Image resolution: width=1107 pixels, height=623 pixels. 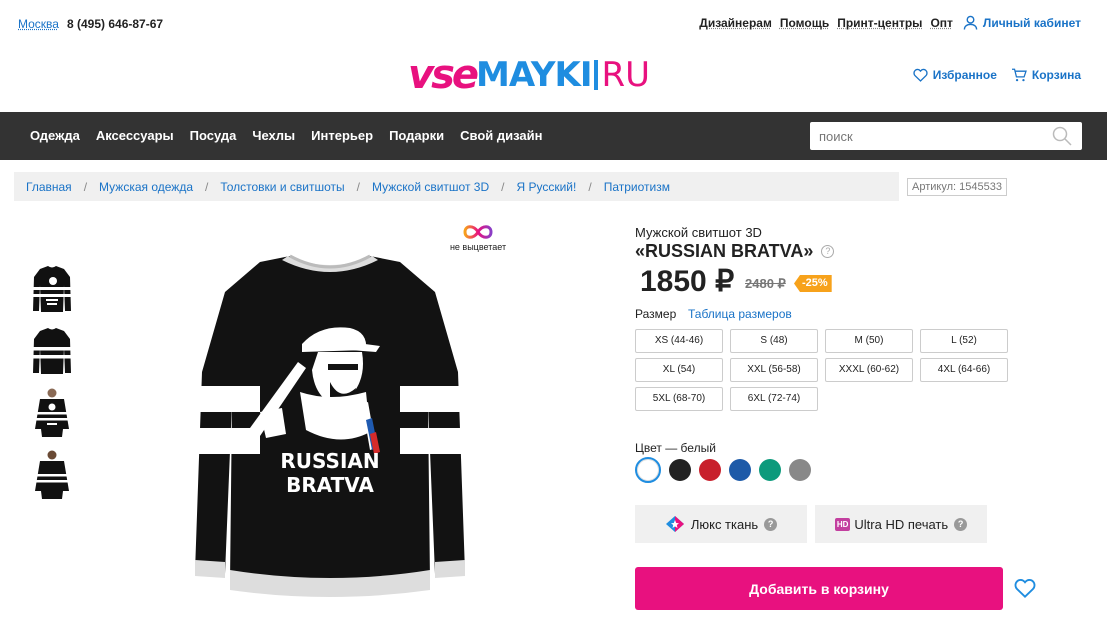 I want to click on favorites-label: Избранное, so click(x=964, y=75).